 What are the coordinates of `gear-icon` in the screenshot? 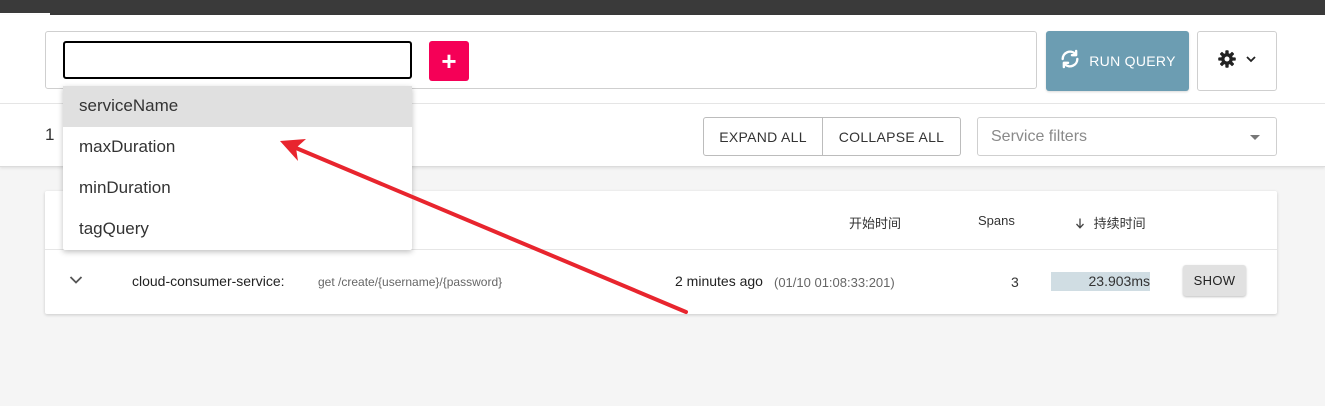 It's located at (1227, 61).